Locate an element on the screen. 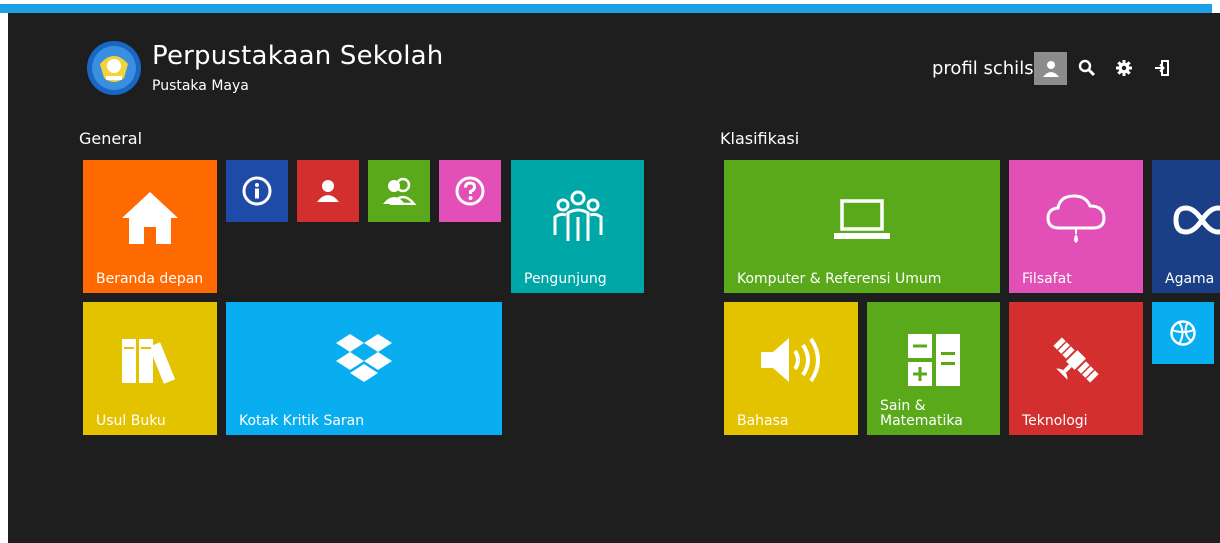 The height and width of the screenshot is (543, 1220). top-accent-bar is located at coordinates (606, 8).